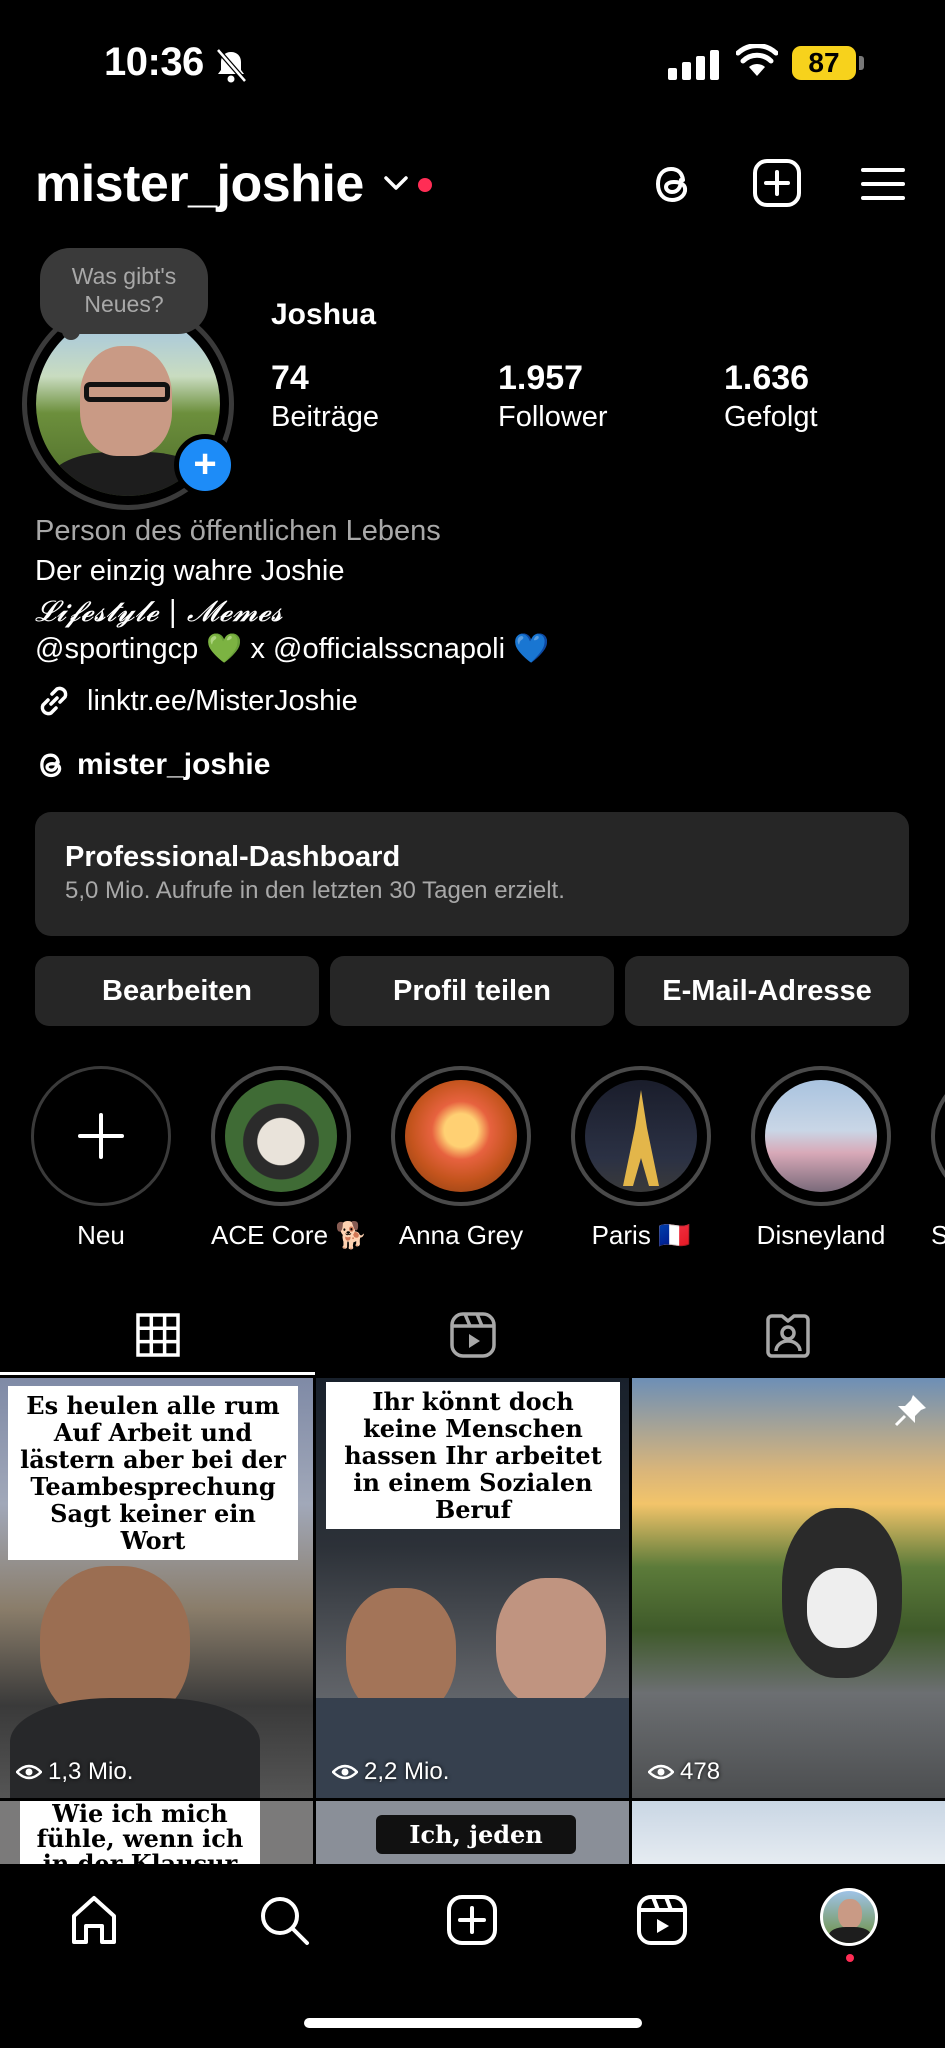 This screenshot has height=2048, width=945. Describe the element at coordinates (289, 1235) in the screenshot. I see `highlight-label: ACE Core 🐕` at that location.